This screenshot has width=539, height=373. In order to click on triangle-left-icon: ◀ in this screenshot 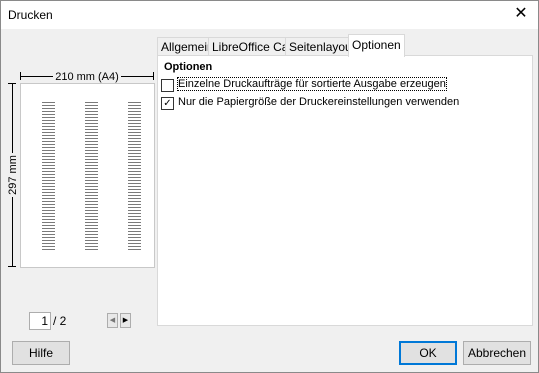, I will do `click(112, 320)`.